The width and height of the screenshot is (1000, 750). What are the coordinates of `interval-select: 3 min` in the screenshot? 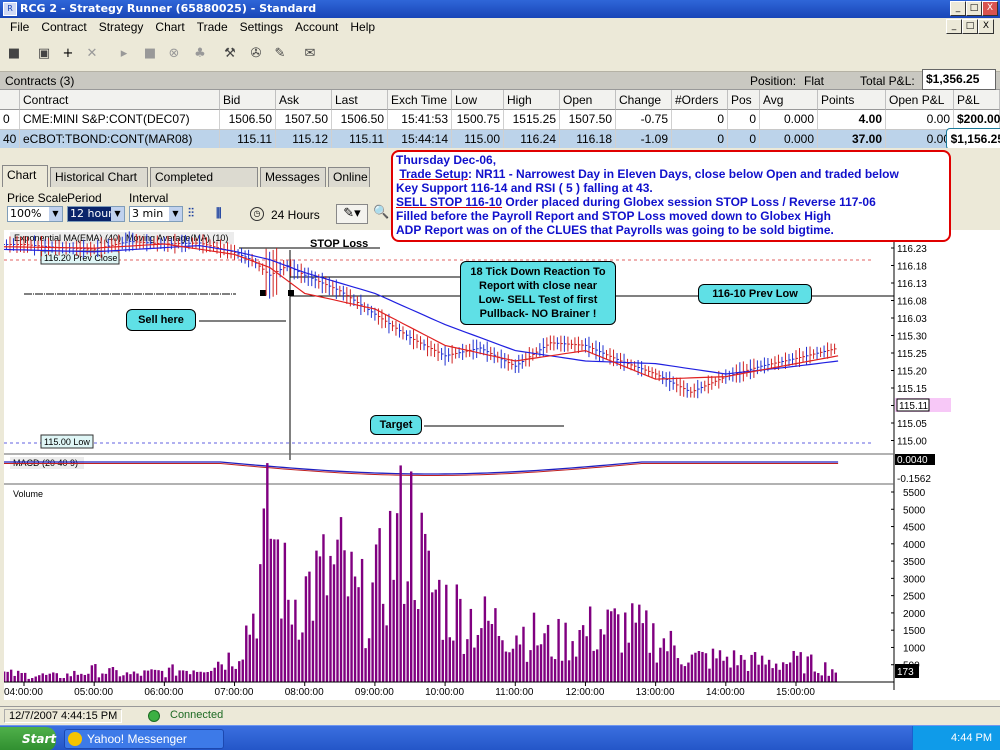 It's located at (156, 214).